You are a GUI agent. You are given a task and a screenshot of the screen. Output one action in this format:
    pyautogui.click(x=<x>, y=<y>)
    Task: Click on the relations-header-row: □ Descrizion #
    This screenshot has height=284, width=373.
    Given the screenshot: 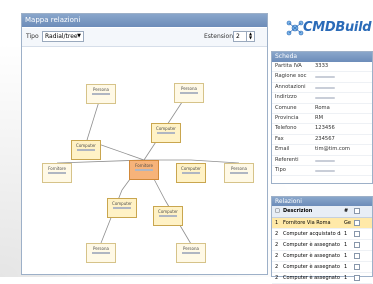 What is the action you would take?
    pyautogui.click(x=322, y=212)
    